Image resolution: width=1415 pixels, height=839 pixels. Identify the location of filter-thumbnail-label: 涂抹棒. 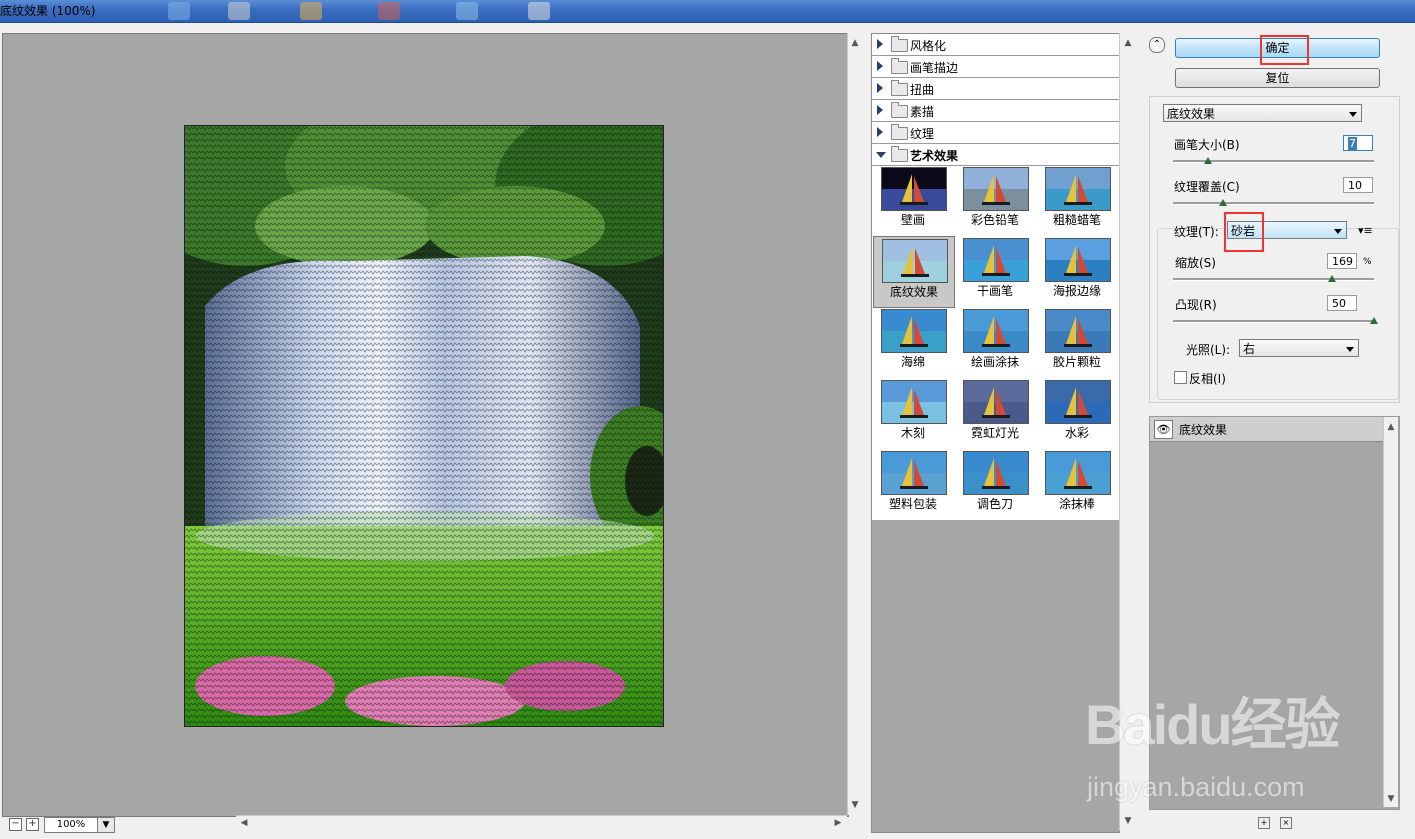
(1076, 504).